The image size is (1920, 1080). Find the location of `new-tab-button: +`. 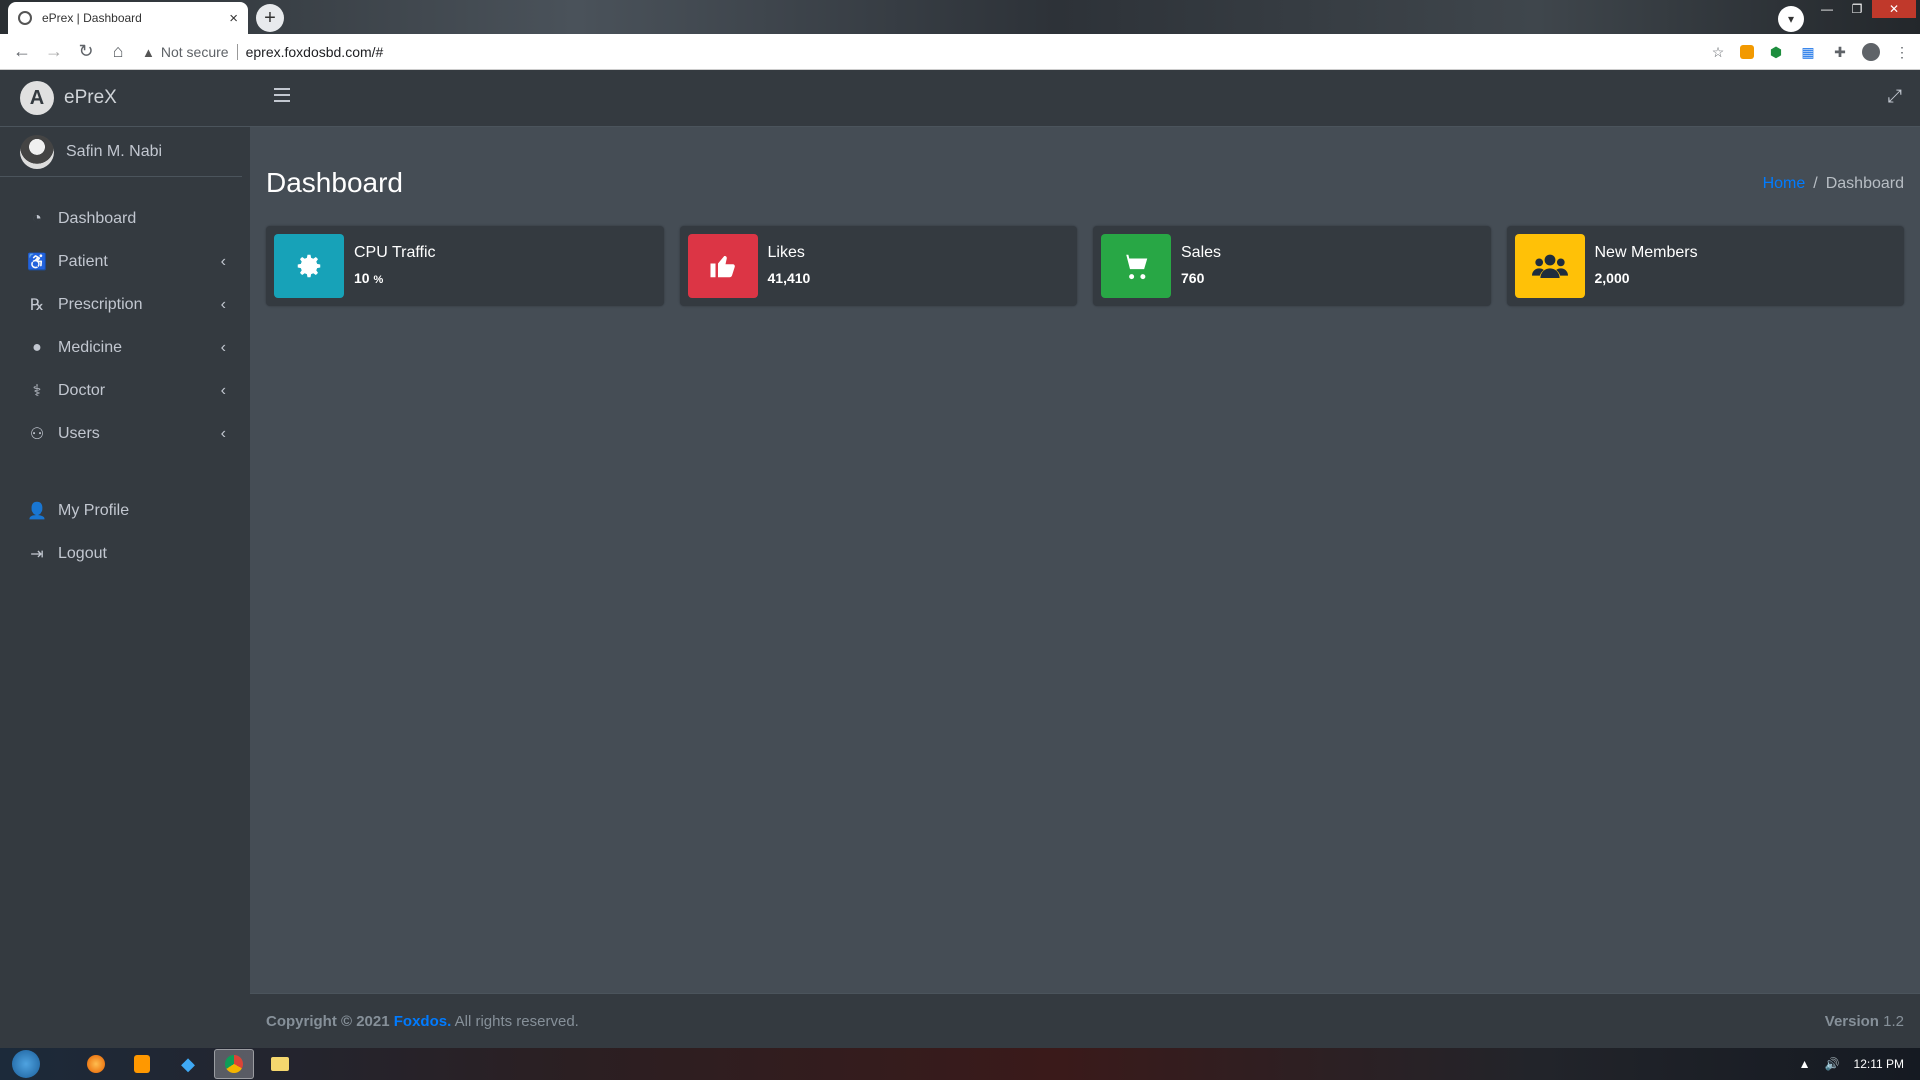

new-tab-button: + is located at coordinates (270, 18).